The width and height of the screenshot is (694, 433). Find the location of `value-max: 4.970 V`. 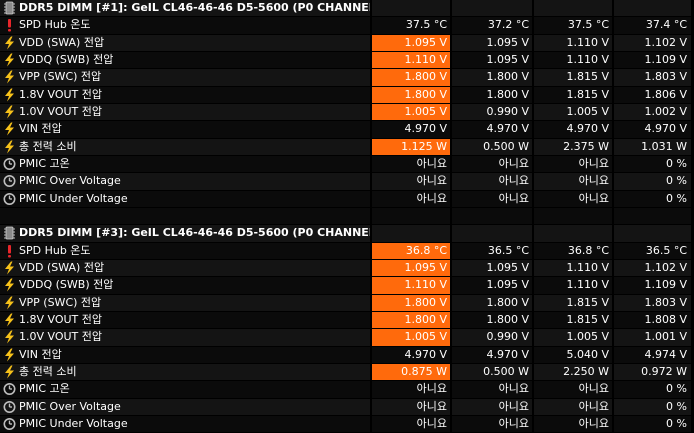

value-max: 4.970 V is located at coordinates (573, 129).